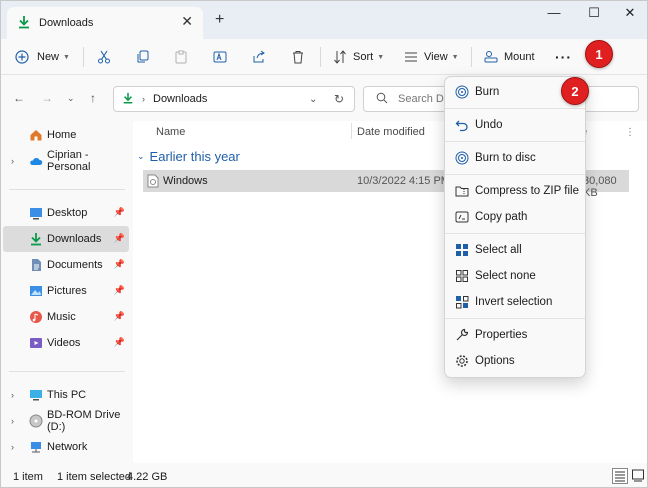 This screenshot has height=488, width=648. Describe the element at coordinates (455, 57) in the screenshot. I see `chevron-down-icon: ▼` at that location.